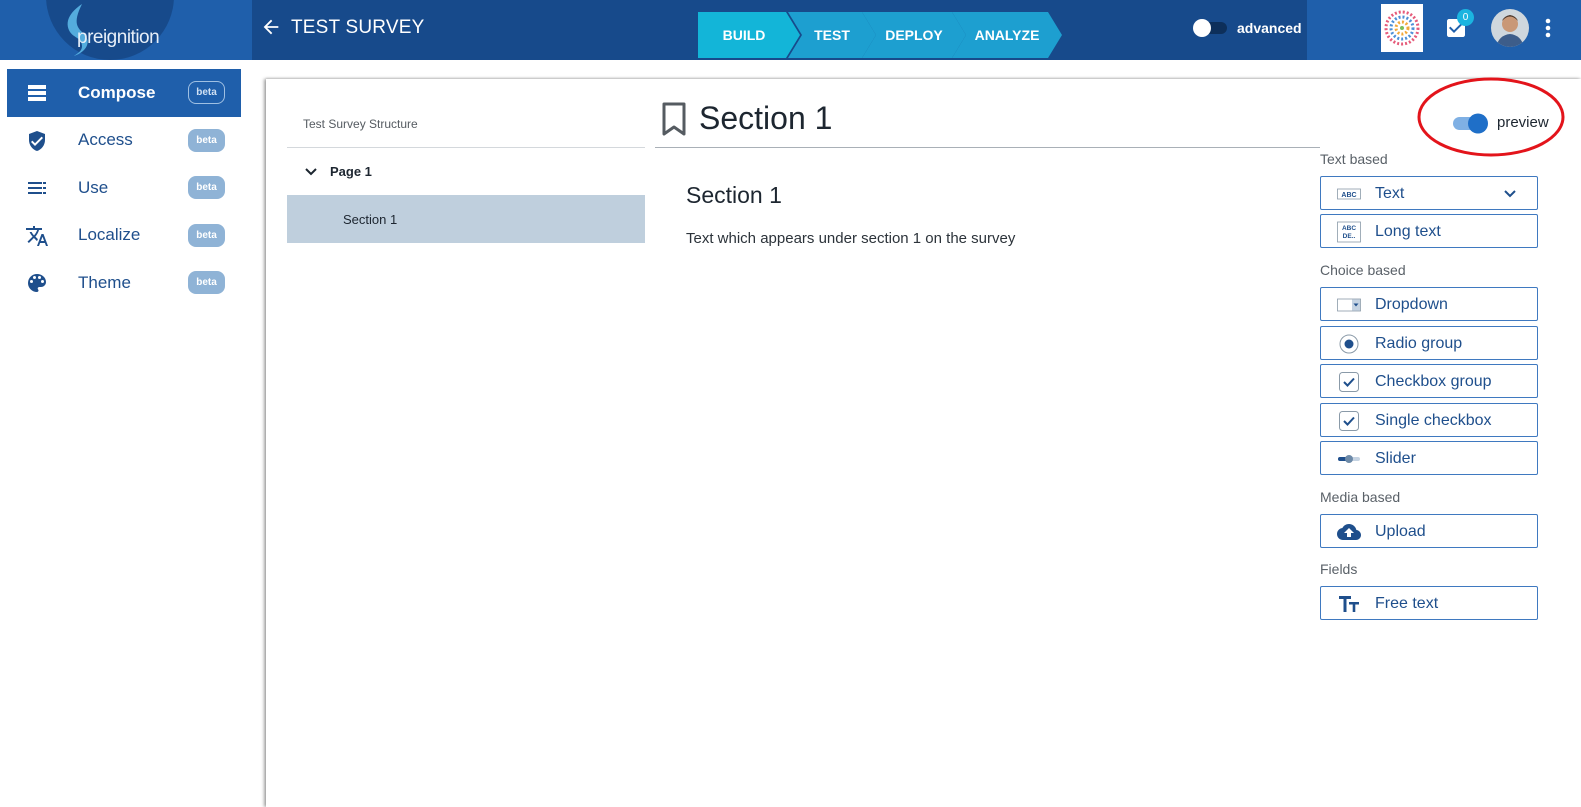  Describe the element at coordinates (37, 235) in the screenshot. I see `translate-icon` at that location.